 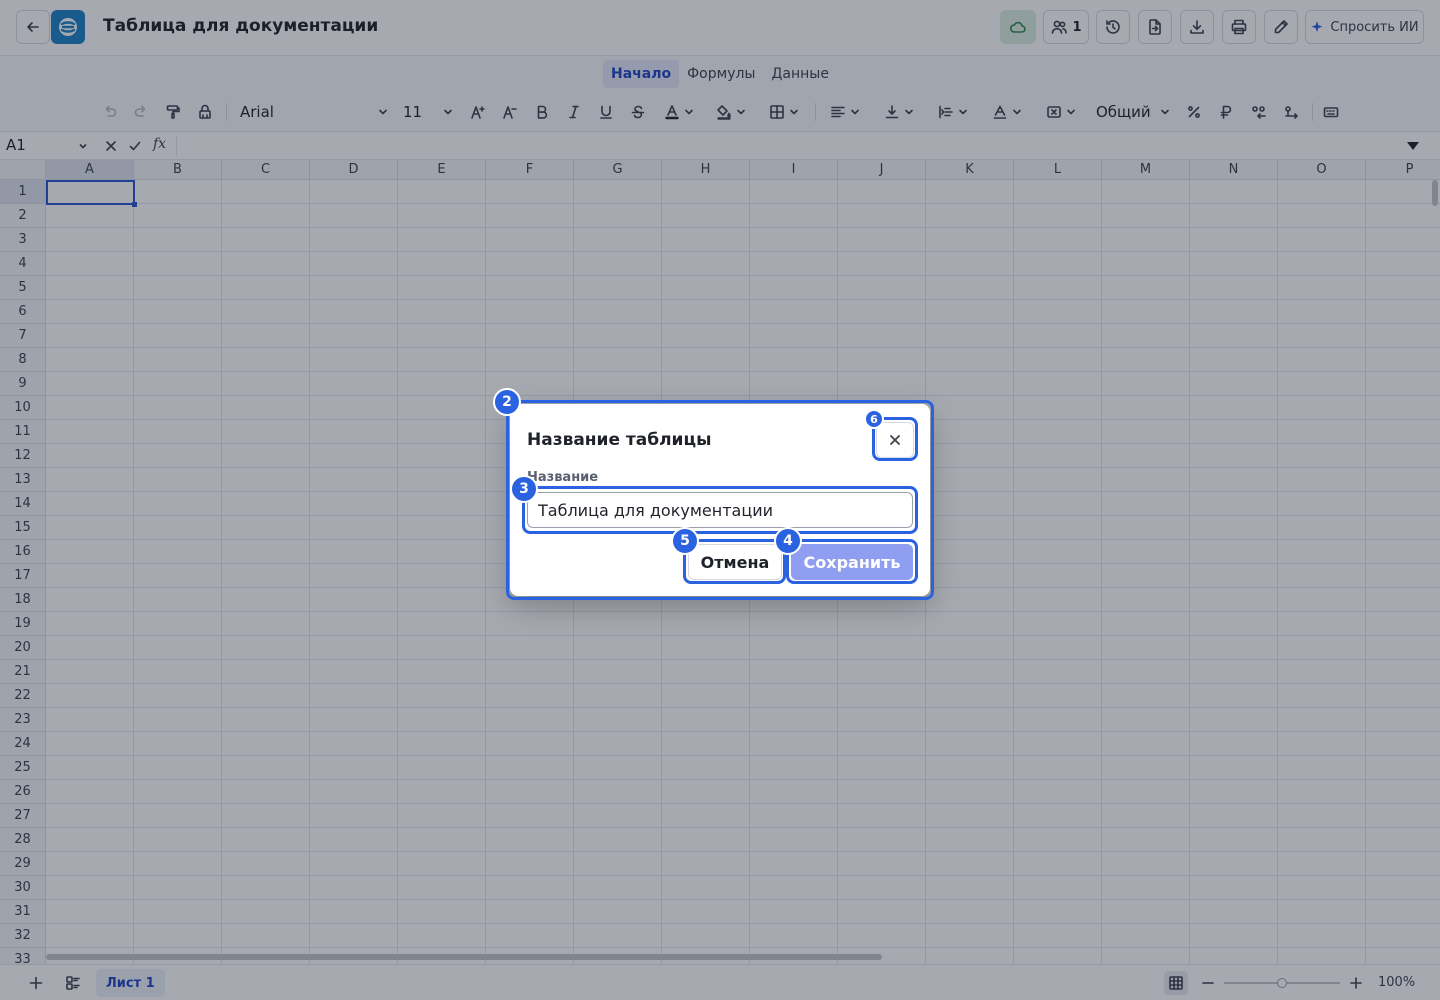 What do you see at coordinates (619, 440) in the screenshot?
I see `dialog-title: Название таблицы` at bounding box center [619, 440].